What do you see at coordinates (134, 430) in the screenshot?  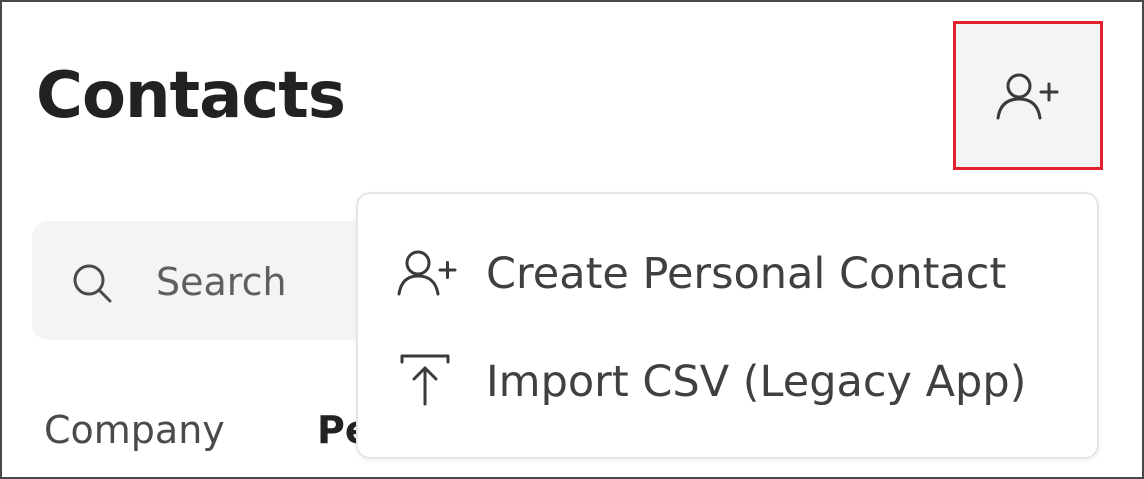 I see `tab-company: Company` at bounding box center [134, 430].